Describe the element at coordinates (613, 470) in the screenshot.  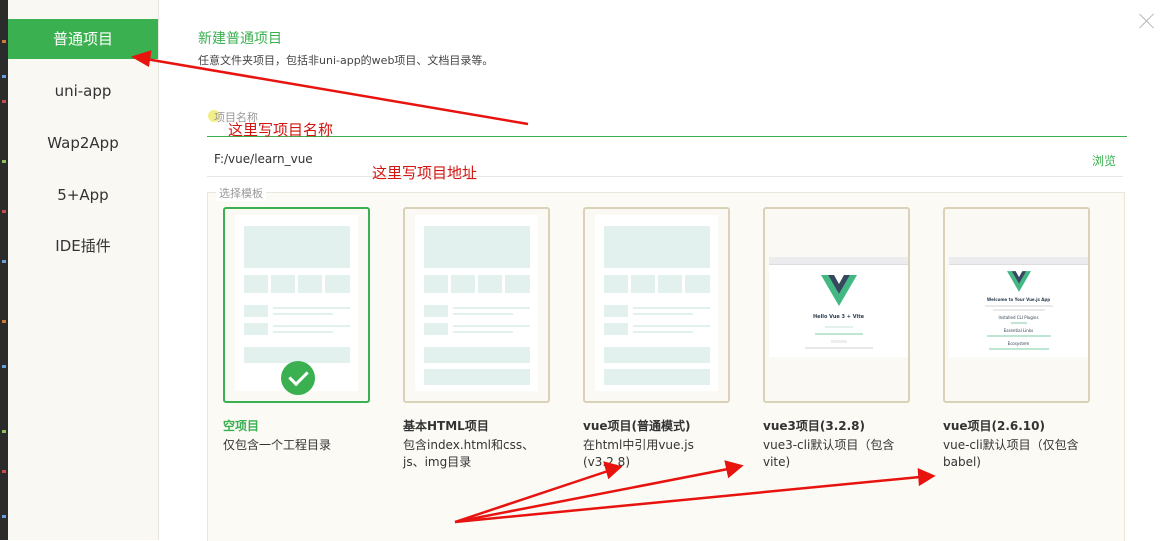
I see `arrow-to-vue-normal-head` at that location.